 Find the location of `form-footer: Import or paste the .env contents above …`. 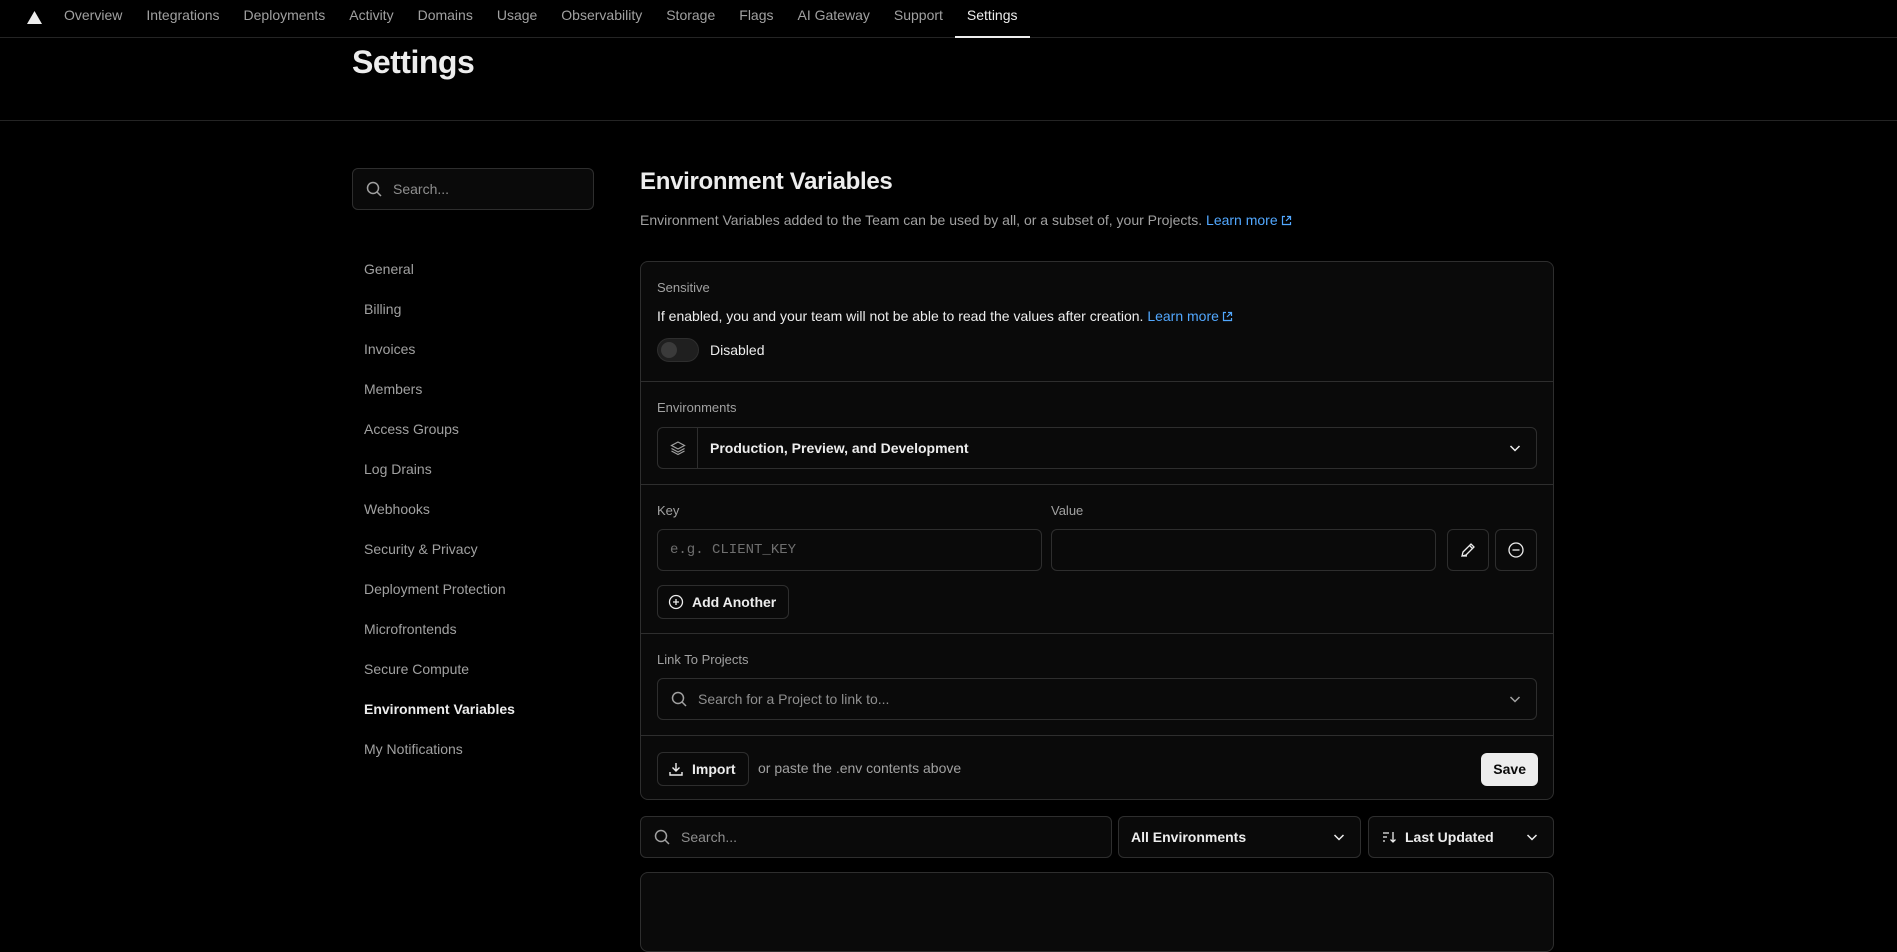

form-footer: Import or paste the .env contents above … is located at coordinates (1097, 768).